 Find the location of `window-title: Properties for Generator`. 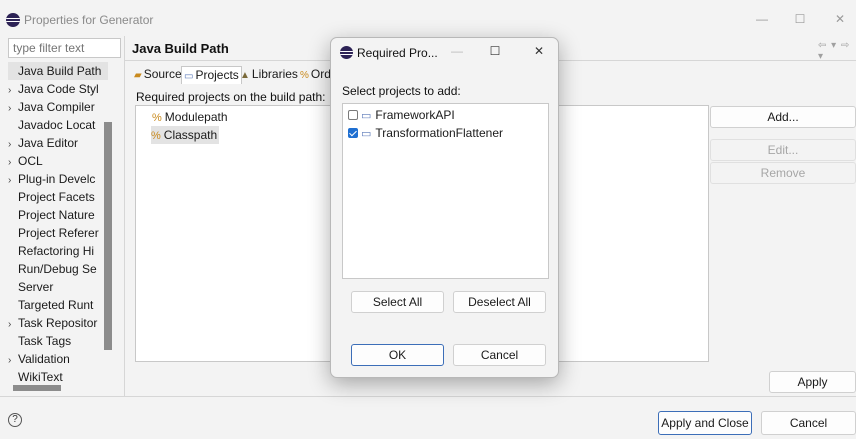

window-title: Properties for Generator is located at coordinates (89, 20).